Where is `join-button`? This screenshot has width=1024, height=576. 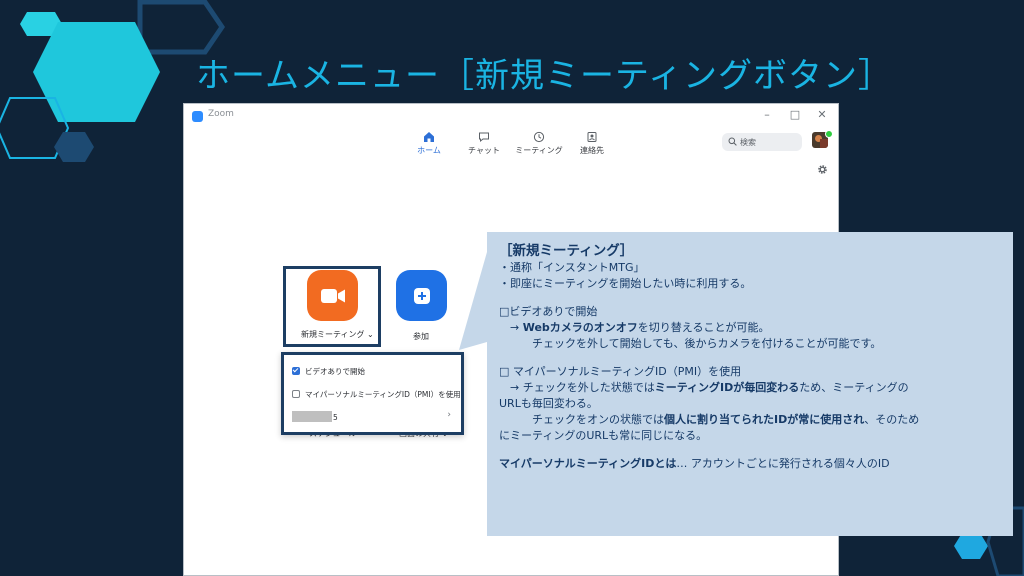
join-button is located at coordinates (421, 295).